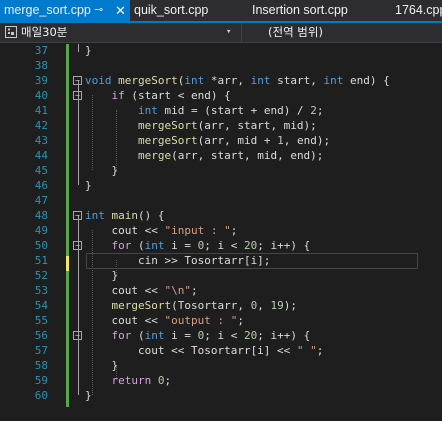 The image size is (442, 421). What do you see at coordinates (284, 335) in the screenshot?
I see `code-token: ; i++) {` at bounding box center [284, 335].